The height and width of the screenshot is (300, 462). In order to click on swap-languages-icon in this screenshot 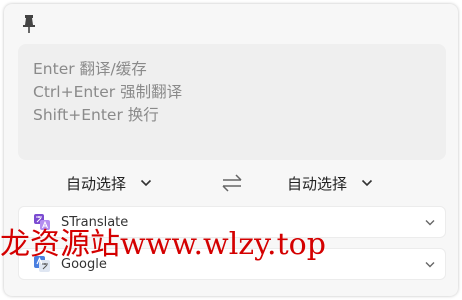, I will do `click(232, 183)`.